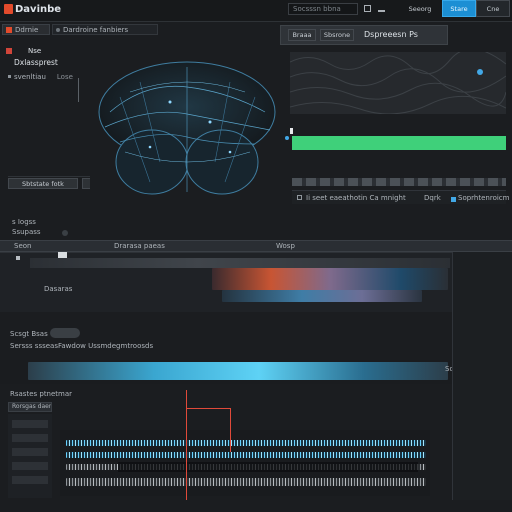 Image resolution: width=512 pixels, height=512 pixels. What do you see at coordinates (35, 51) in the screenshot?
I see `inspector-heading: Nse` at bounding box center [35, 51].